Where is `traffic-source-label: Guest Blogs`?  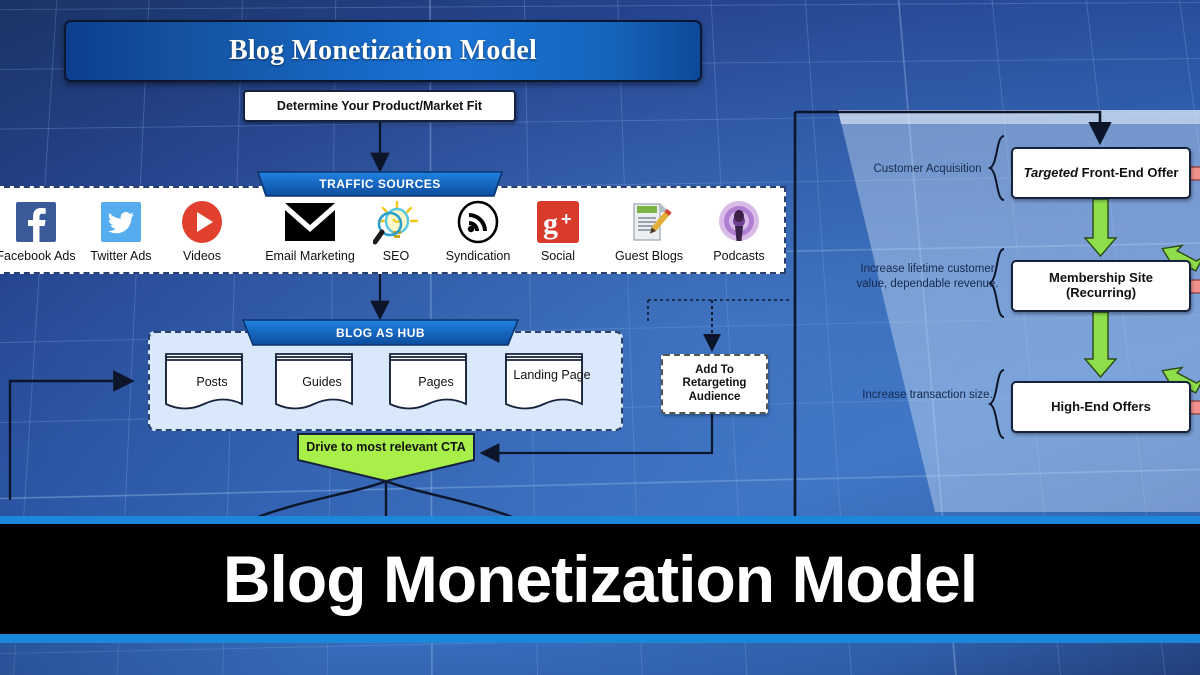 traffic-source-label: Guest Blogs is located at coordinates (649, 256).